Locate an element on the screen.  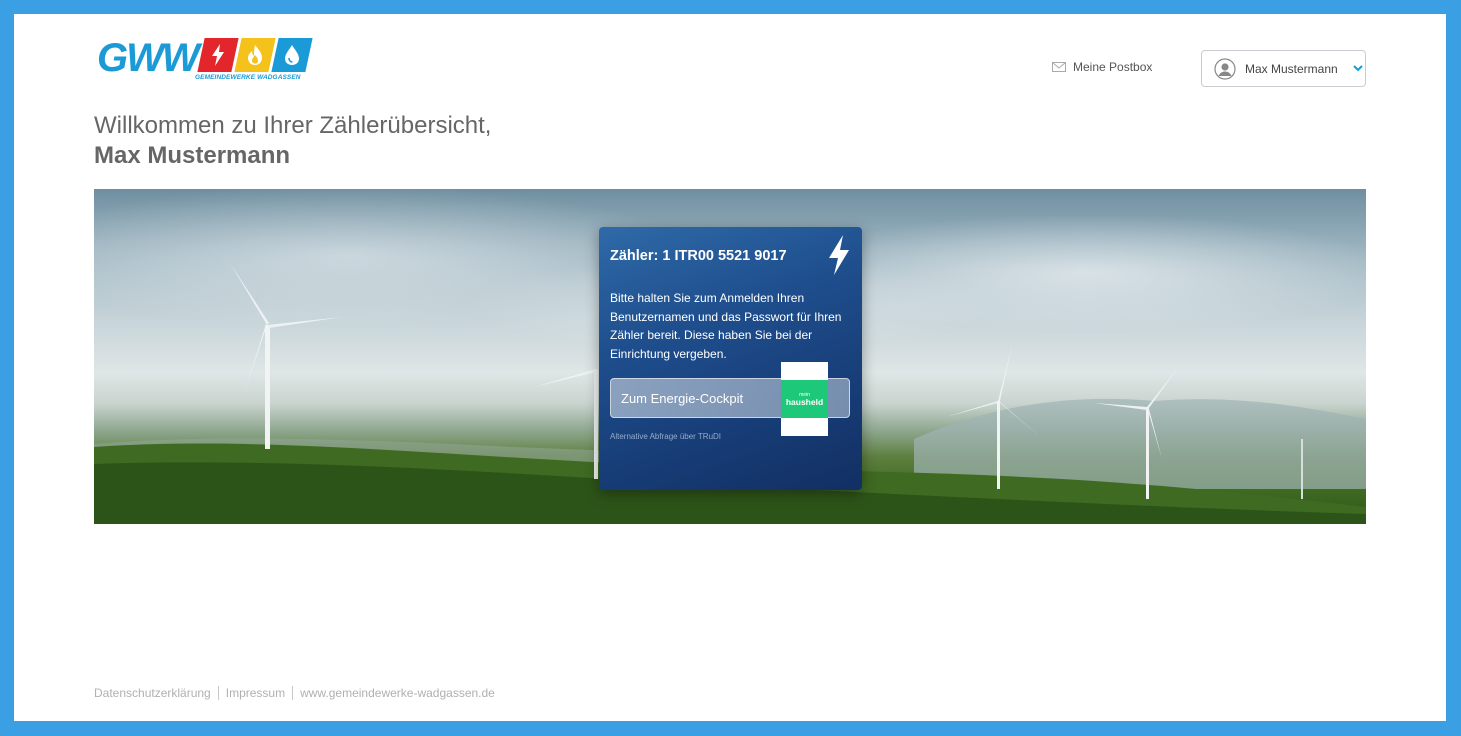
postbox-label: Meine Postbox is located at coordinates (1113, 67).